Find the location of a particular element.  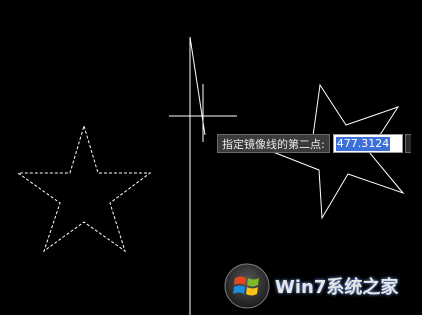

dynamic-input-value: 477.3124 is located at coordinates (363, 143).